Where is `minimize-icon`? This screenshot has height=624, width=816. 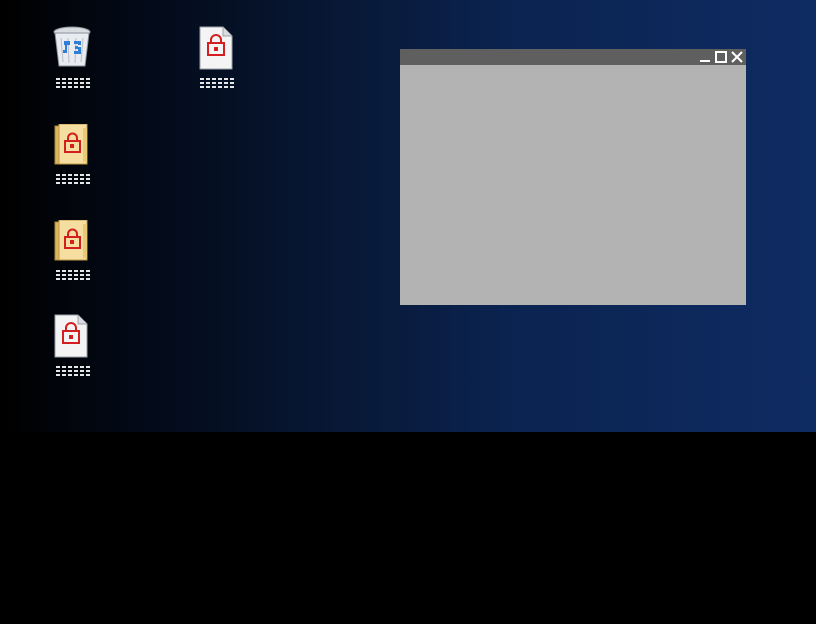 minimize-icon is located at coordinates (705, 61).